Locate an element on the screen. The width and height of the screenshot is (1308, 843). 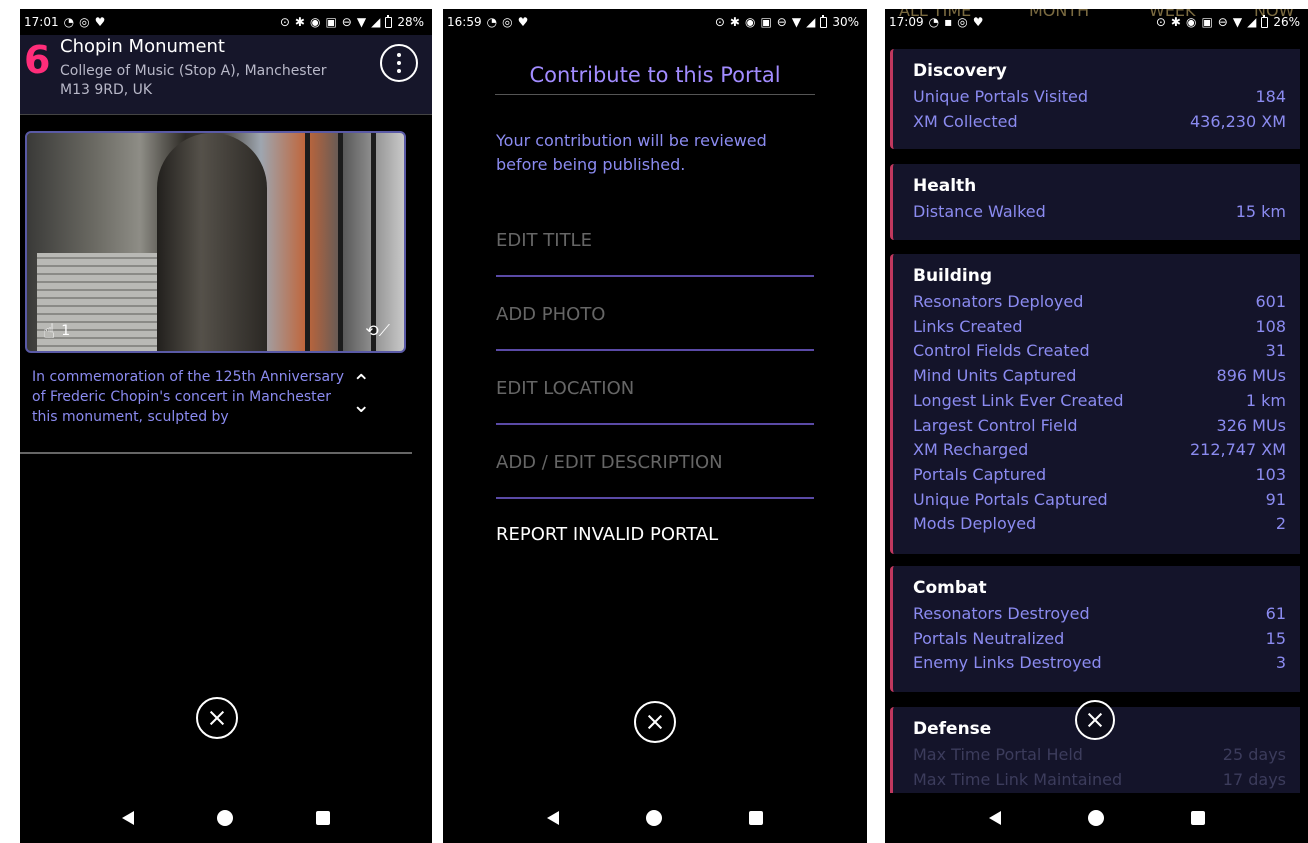
stat-label: Resonators Destroyed is located at coordinates (1001, 613).